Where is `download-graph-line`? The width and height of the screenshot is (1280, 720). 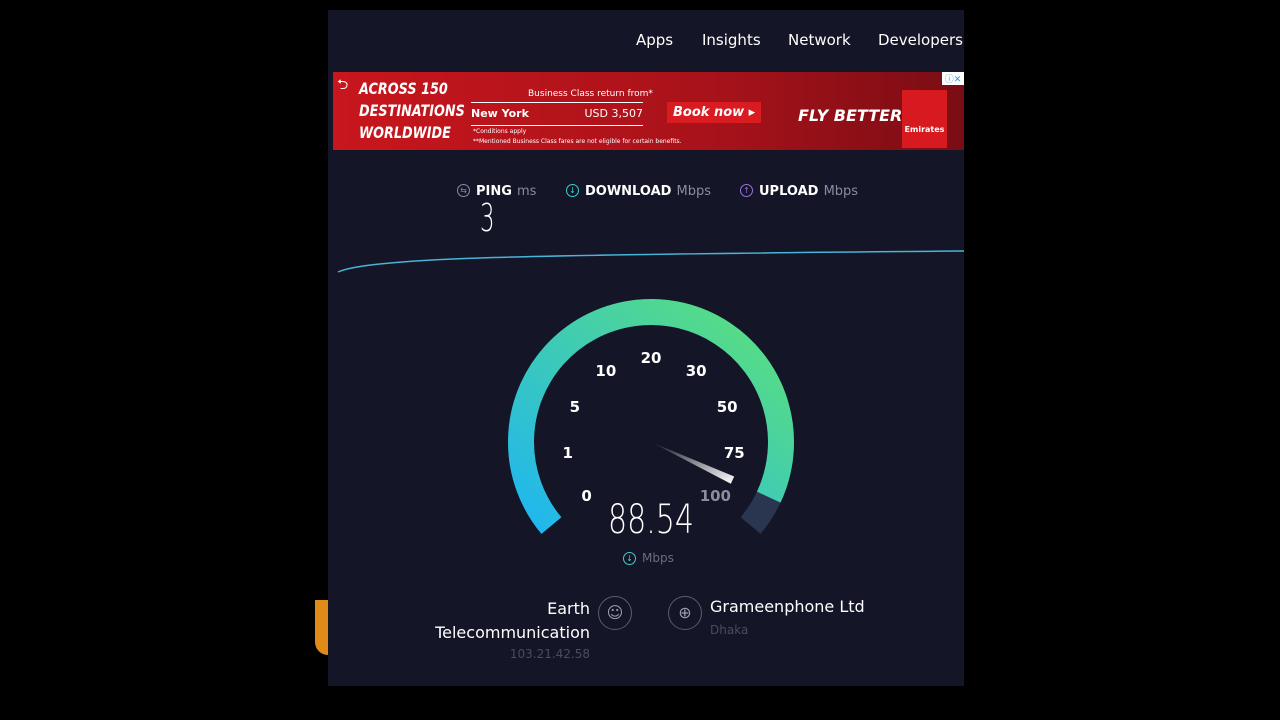
download-graph-line is located at coordinates (651, 261).